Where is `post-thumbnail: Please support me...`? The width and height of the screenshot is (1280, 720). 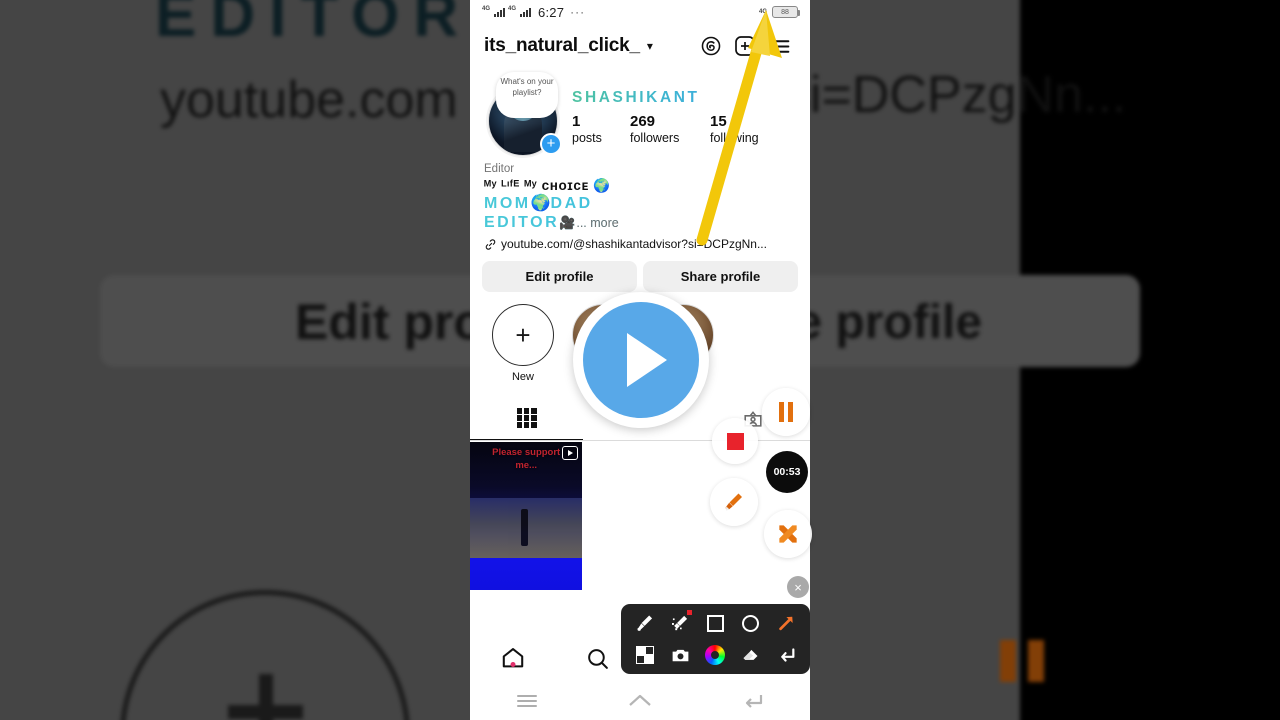 post-thumbnail: Please support me... is located at coordinates (526, 516).